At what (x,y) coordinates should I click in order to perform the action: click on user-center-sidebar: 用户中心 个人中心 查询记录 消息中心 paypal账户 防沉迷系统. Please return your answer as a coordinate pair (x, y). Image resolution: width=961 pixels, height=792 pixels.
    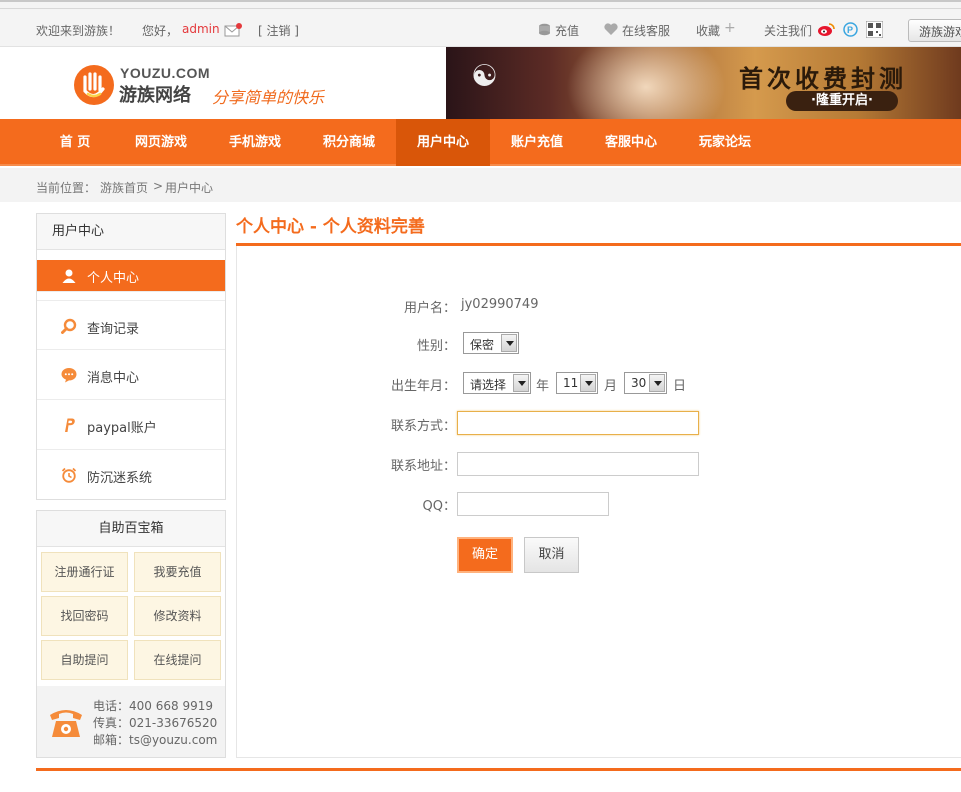
    Looking at the image, I should click on (131, 356).